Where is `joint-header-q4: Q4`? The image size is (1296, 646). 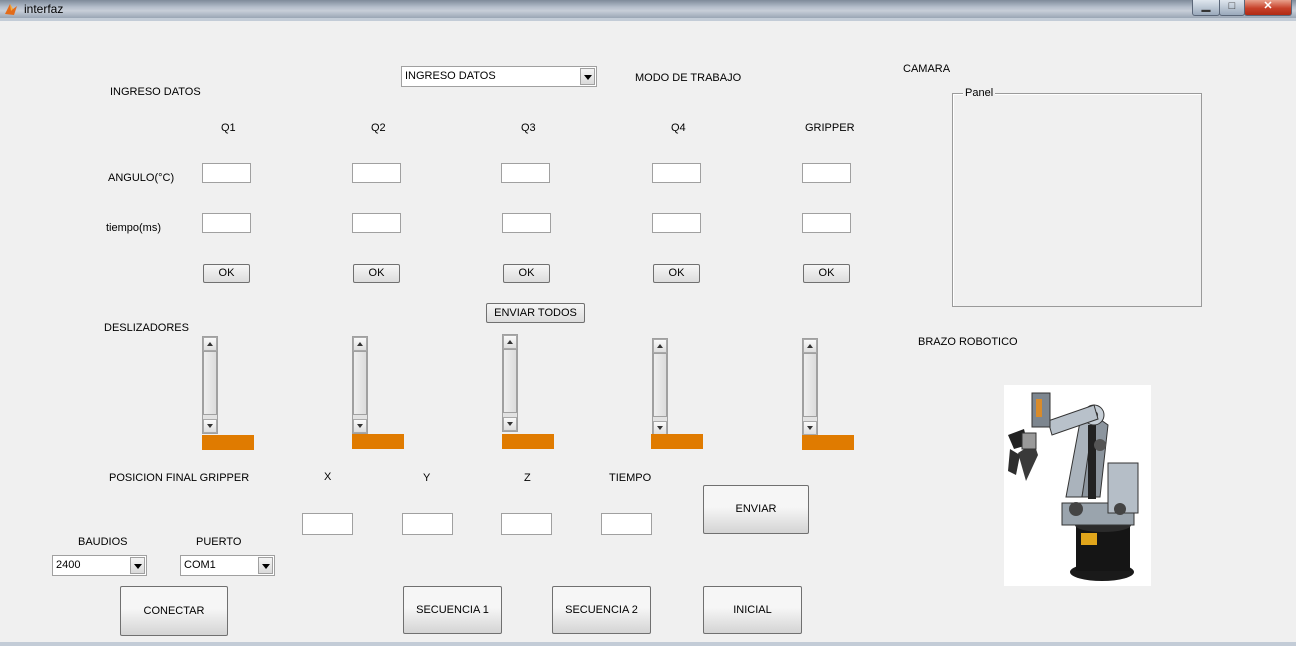
joint-header-q4: Q4 is located at coordinates (678, 128).